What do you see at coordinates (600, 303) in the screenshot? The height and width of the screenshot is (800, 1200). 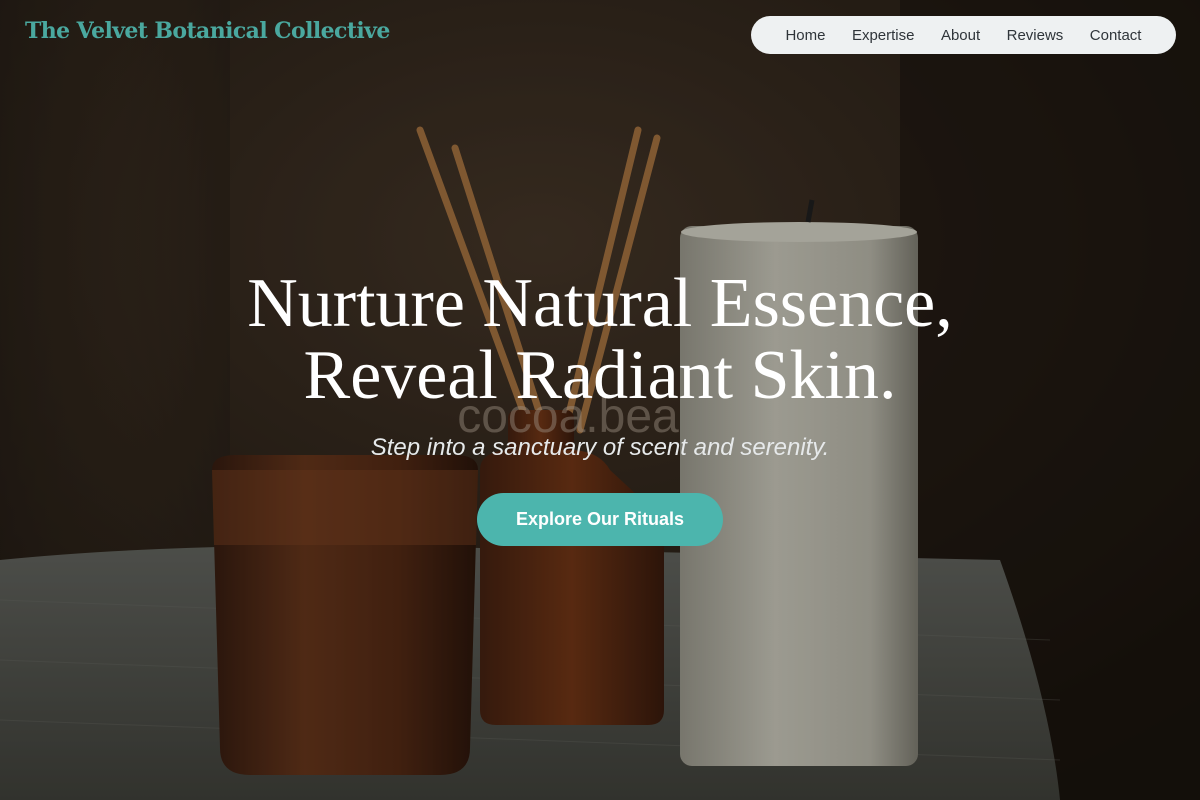 I see `hero-headline-line-1: Nurture Natural Essence,` at bounding box center [600, 303].